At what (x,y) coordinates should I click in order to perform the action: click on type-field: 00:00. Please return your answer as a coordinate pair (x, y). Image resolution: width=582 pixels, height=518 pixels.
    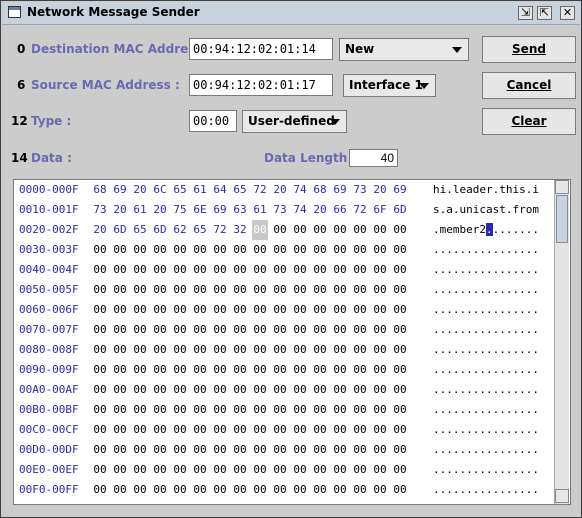
    Looking at the image, I should click on (213, 121).